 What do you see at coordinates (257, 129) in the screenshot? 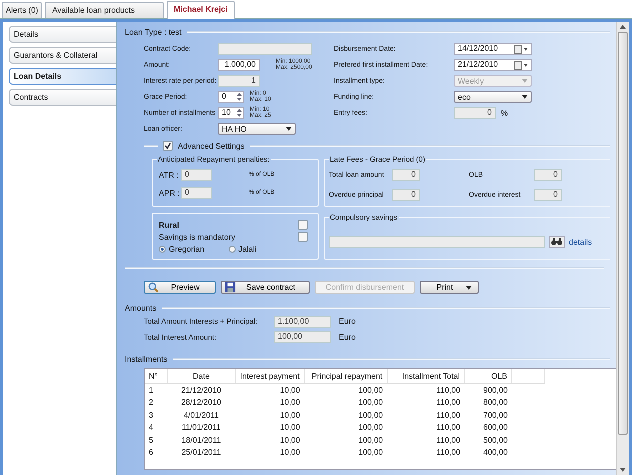
I see `dropdown: HA HO` at bounding box center [257, 129].